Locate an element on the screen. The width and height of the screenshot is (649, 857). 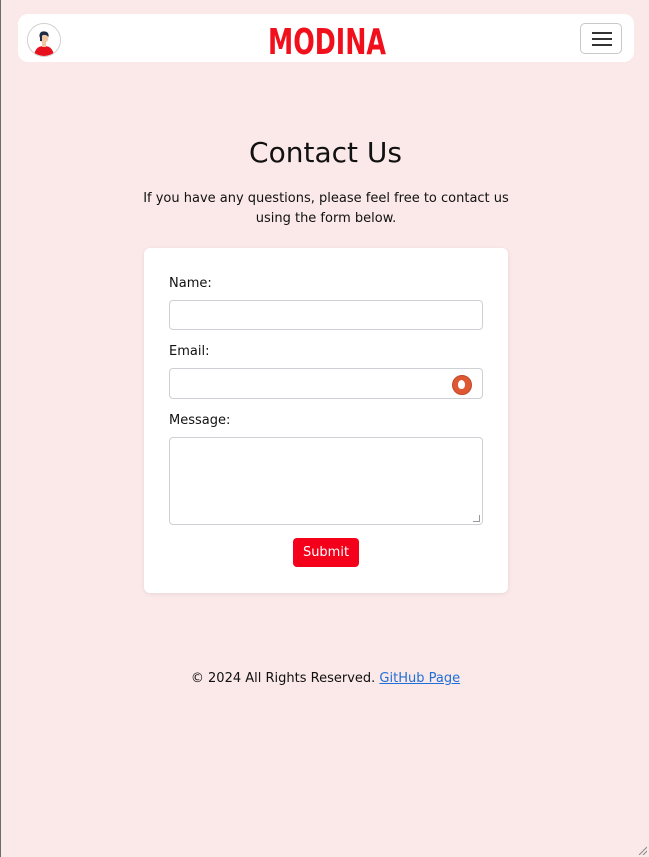
footer: © 2024 All Rights Reserved. GitHub Page is located at coordinates (325, 678).